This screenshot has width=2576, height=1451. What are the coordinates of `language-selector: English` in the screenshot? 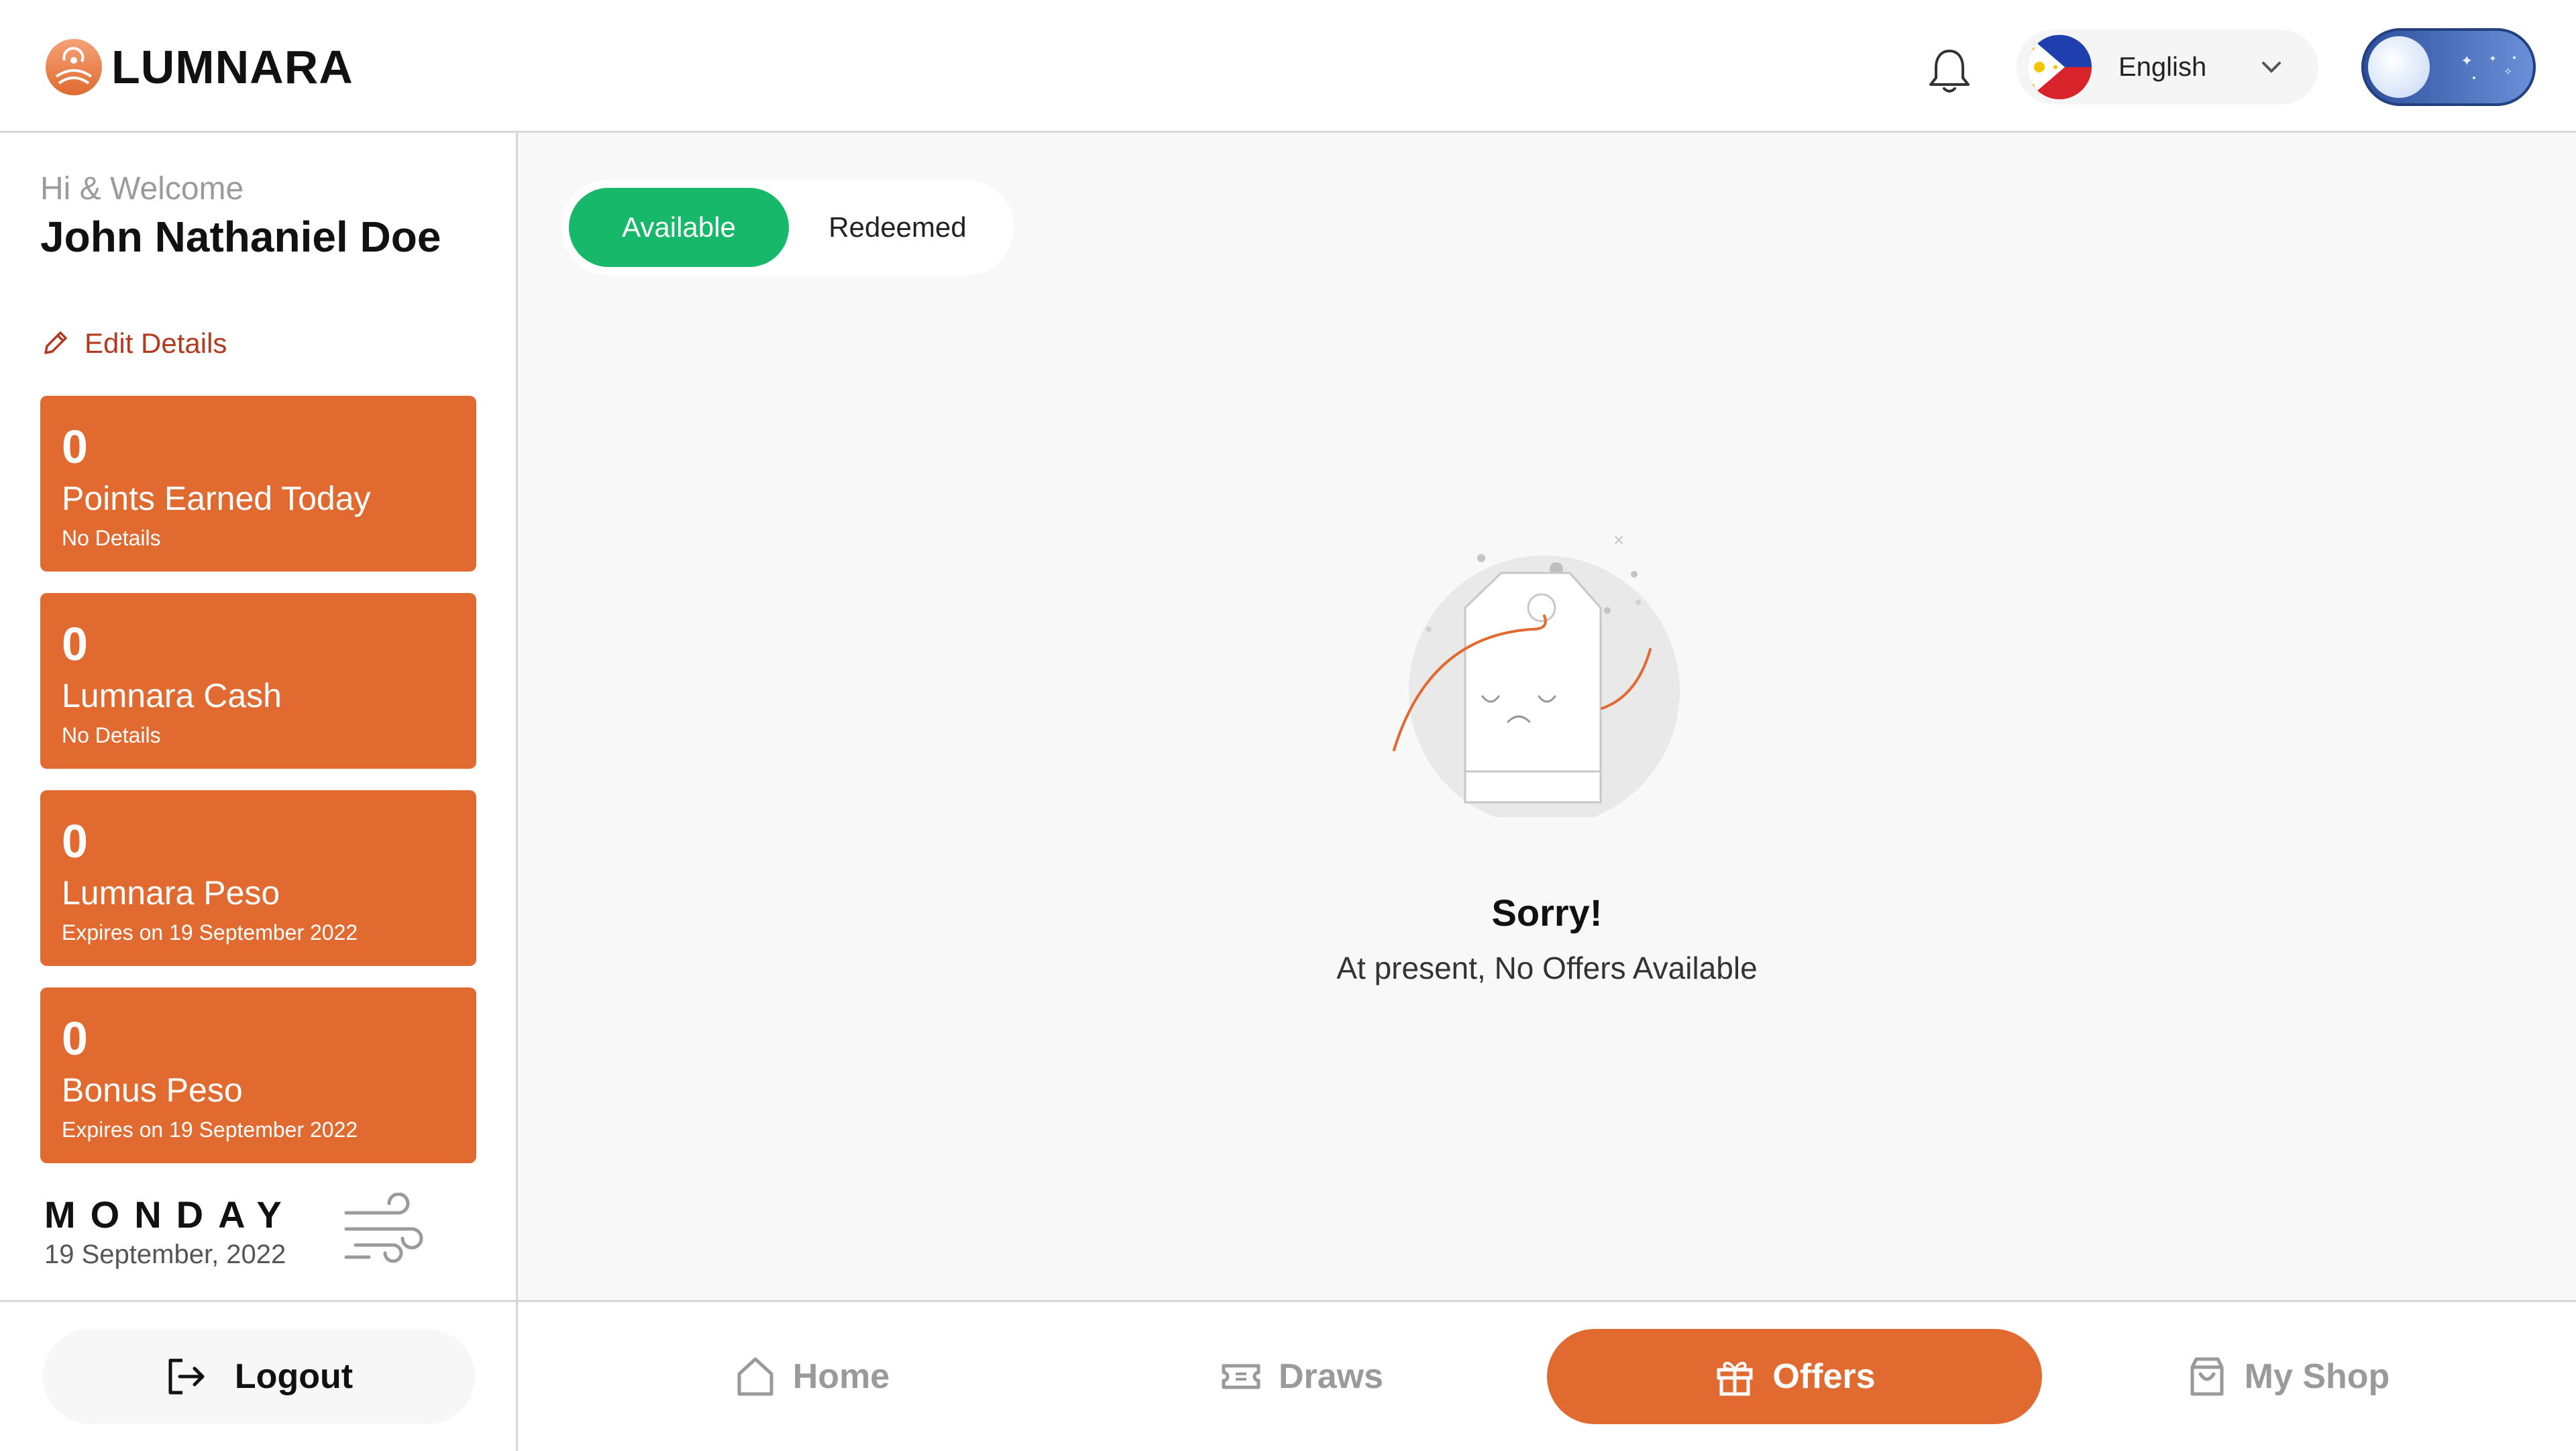 It's located at (2167, 67).